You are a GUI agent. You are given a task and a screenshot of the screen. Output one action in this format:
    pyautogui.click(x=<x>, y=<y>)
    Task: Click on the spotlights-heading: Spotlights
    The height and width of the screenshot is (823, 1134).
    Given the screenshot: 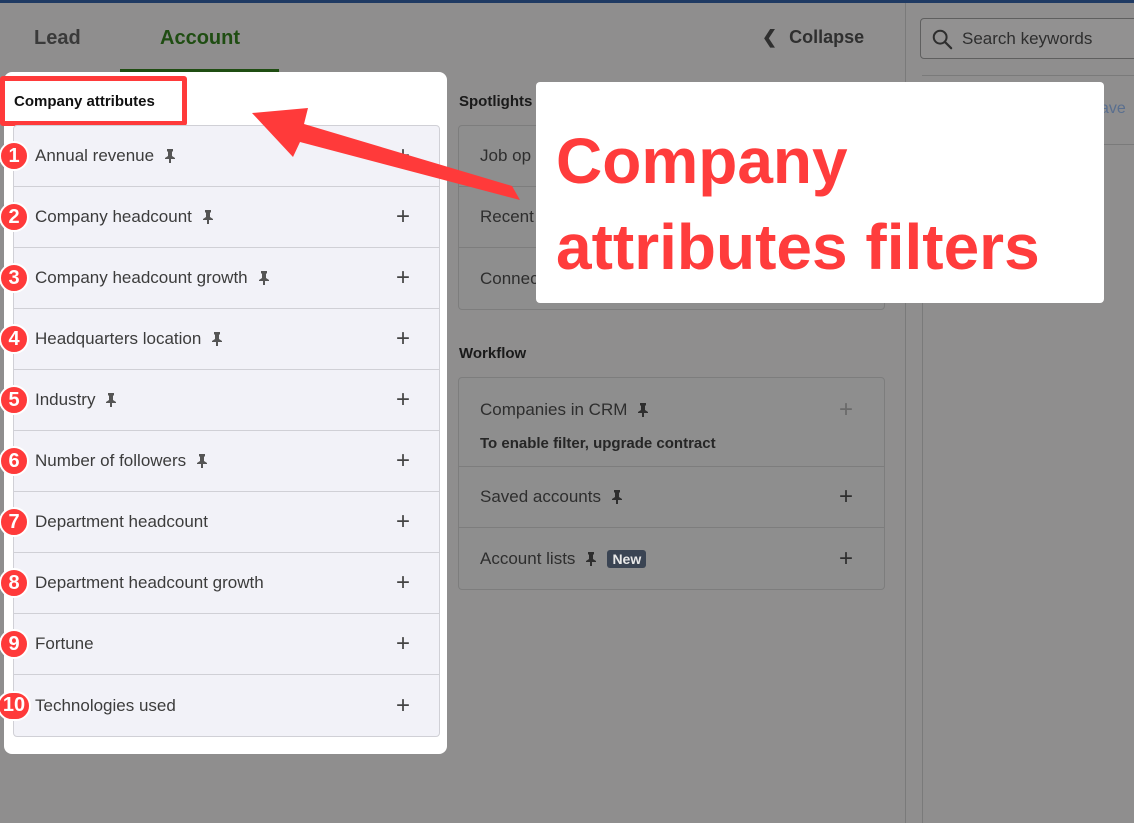 What is the action you would take?
    pyautogui.click(x=496, y=101)
    